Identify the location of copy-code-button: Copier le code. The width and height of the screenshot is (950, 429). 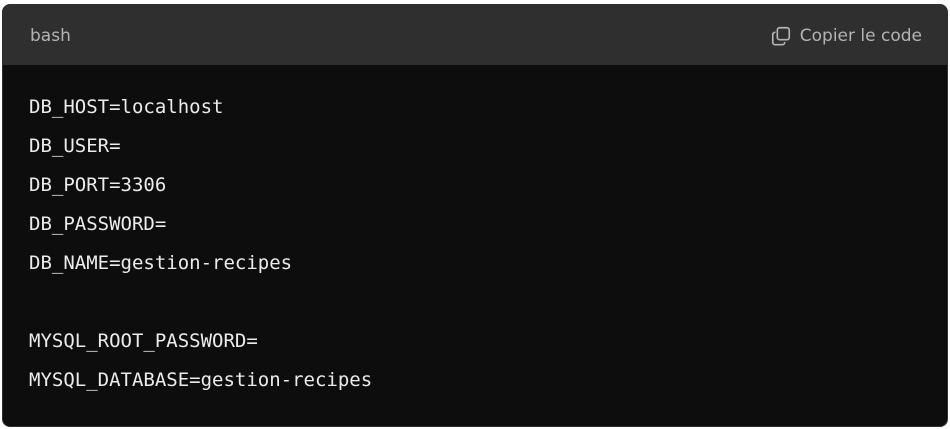
(846, 36).